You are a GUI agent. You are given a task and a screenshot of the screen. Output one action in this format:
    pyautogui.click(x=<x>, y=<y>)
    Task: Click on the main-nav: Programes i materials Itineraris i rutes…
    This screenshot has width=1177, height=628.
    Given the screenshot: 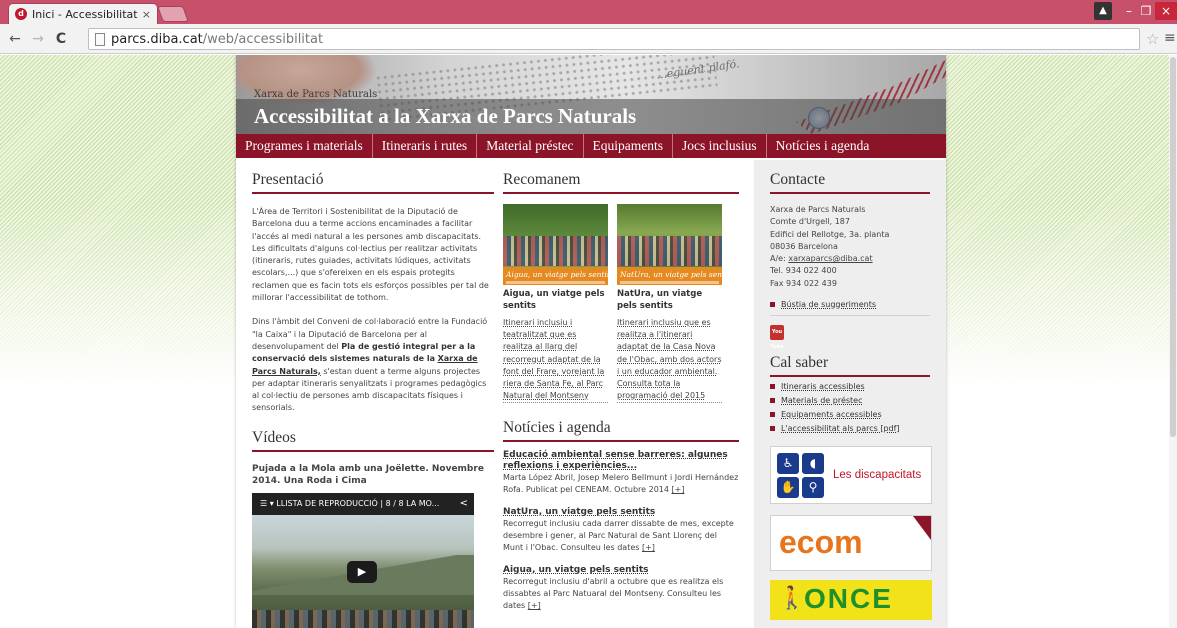 What is the action you would take?
    pyautogui.click(x=591, y=146)
    